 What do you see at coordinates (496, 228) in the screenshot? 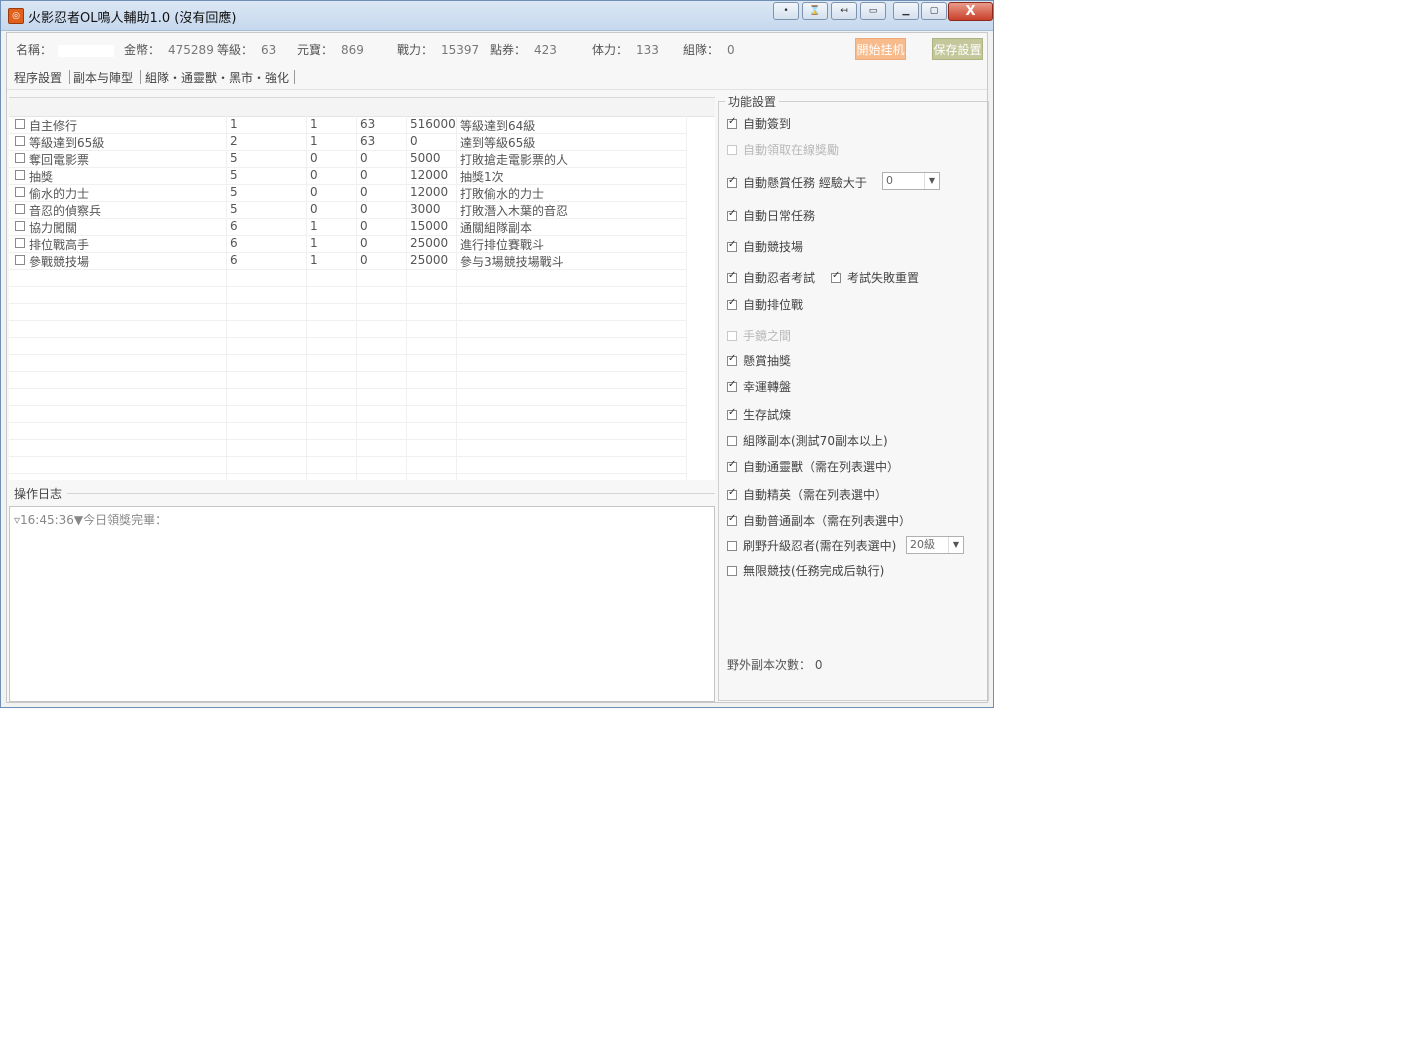
I see `table-cell: 通關組隊副本` at bounding box center [496, 228].